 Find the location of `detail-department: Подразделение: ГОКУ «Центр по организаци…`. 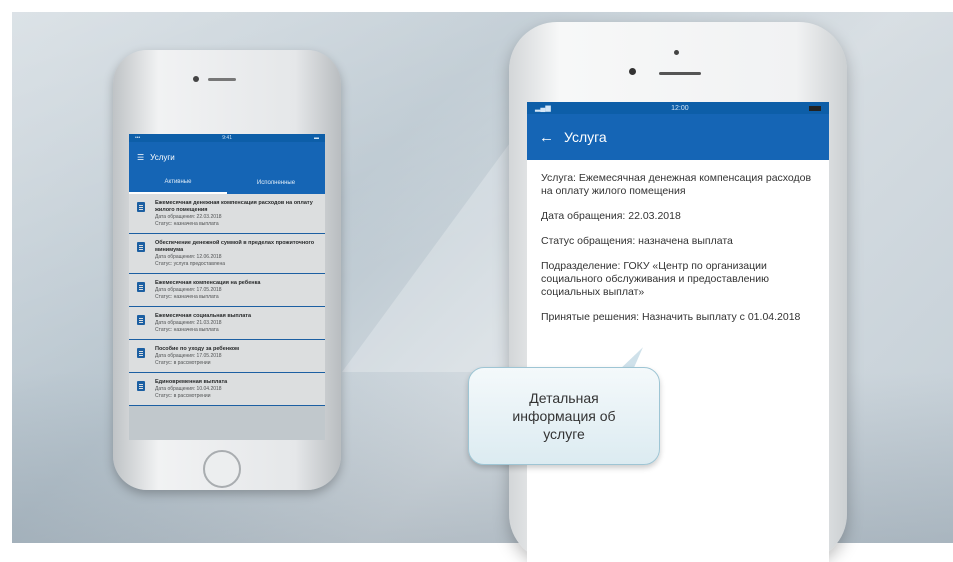

detail-department: Подразделение: ГОКУ «Центр по организаци… is located at coordinates (655, 279).